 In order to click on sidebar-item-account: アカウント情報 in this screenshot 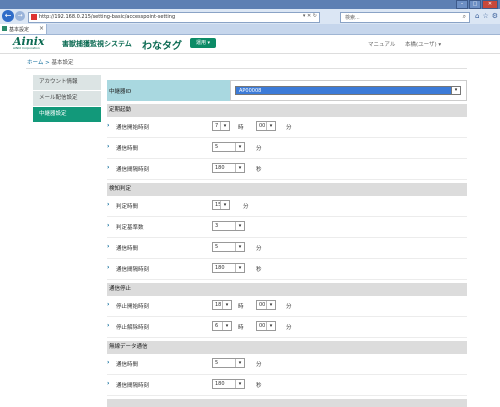, I will do `click(67, 83)`.